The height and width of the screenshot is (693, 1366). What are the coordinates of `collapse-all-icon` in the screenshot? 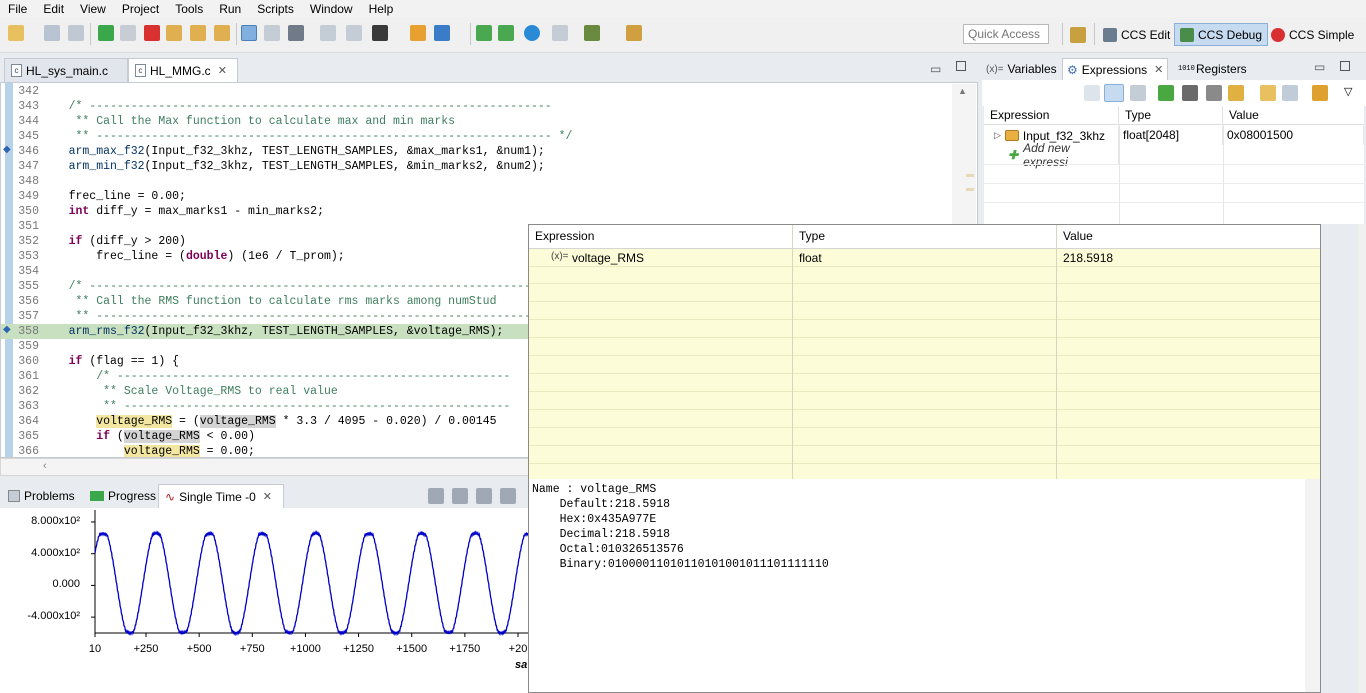 It's located at (1092, 93).